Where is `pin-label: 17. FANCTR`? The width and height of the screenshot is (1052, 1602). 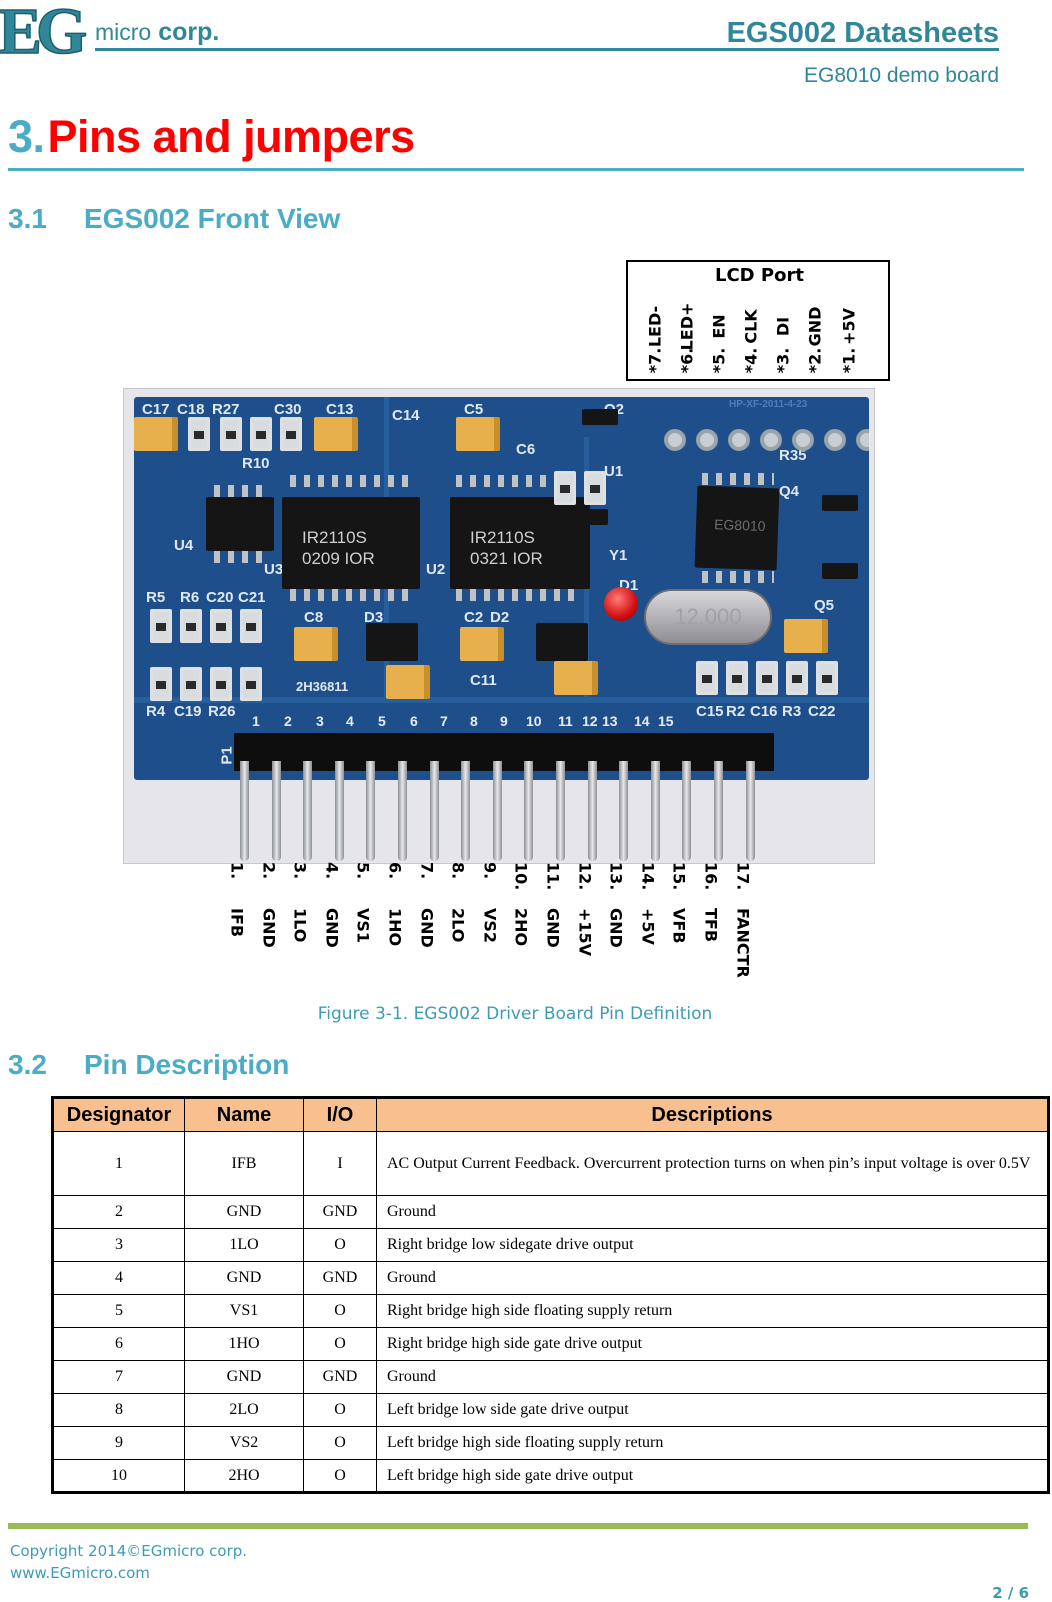 pin-label: 17. FANCTR is located at coordinates (743, 923).